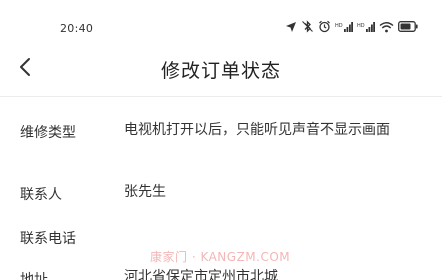 The height and width of the screenshot is (280, 442). I want to click on location-icon, so click(291, 27).